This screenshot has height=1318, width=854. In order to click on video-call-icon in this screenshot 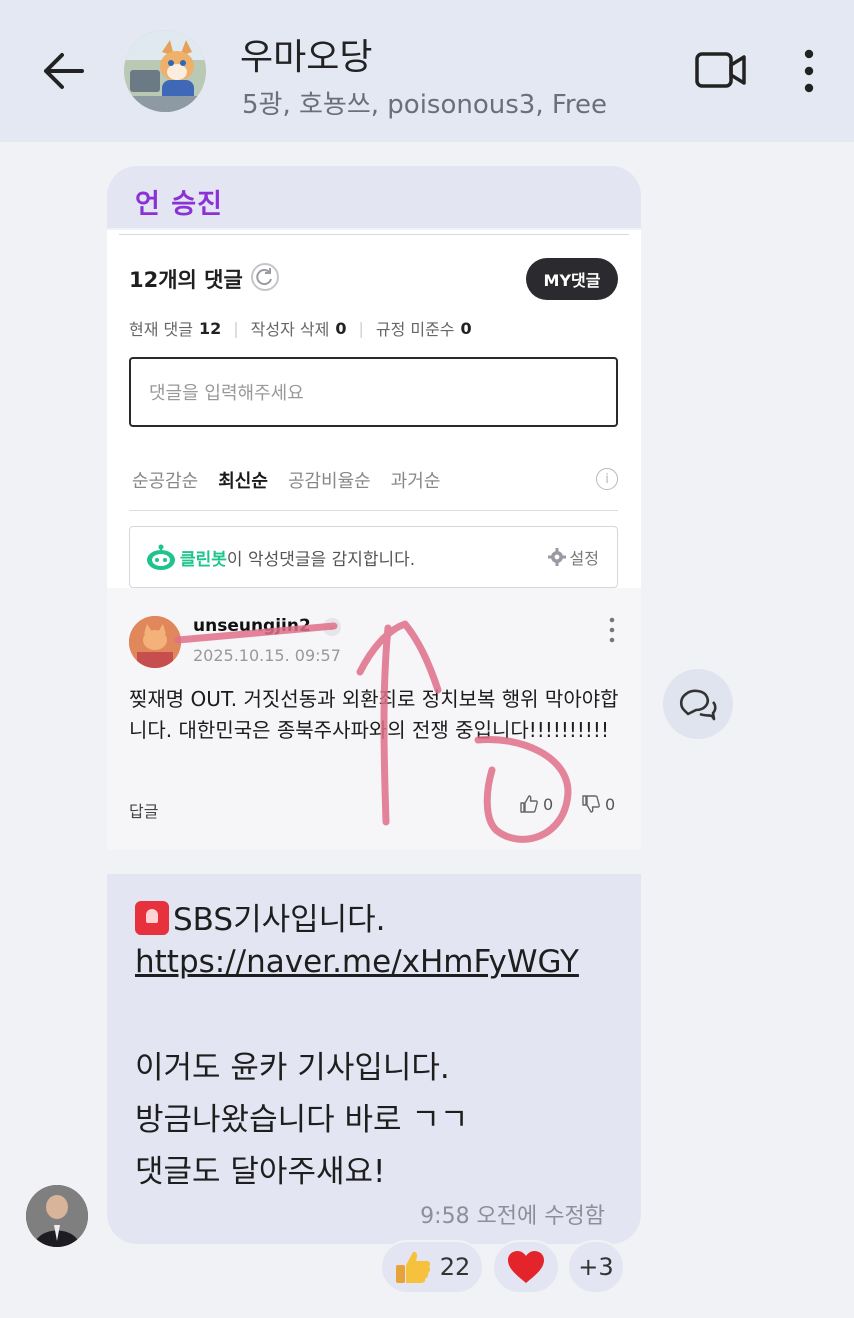, I will do `click(720, 70)`.